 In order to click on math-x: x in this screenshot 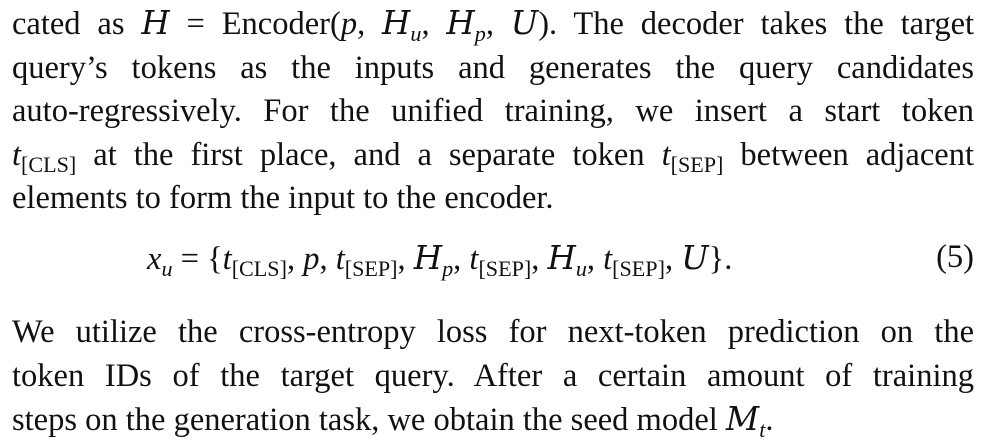, I will do `click(154, 259)`.